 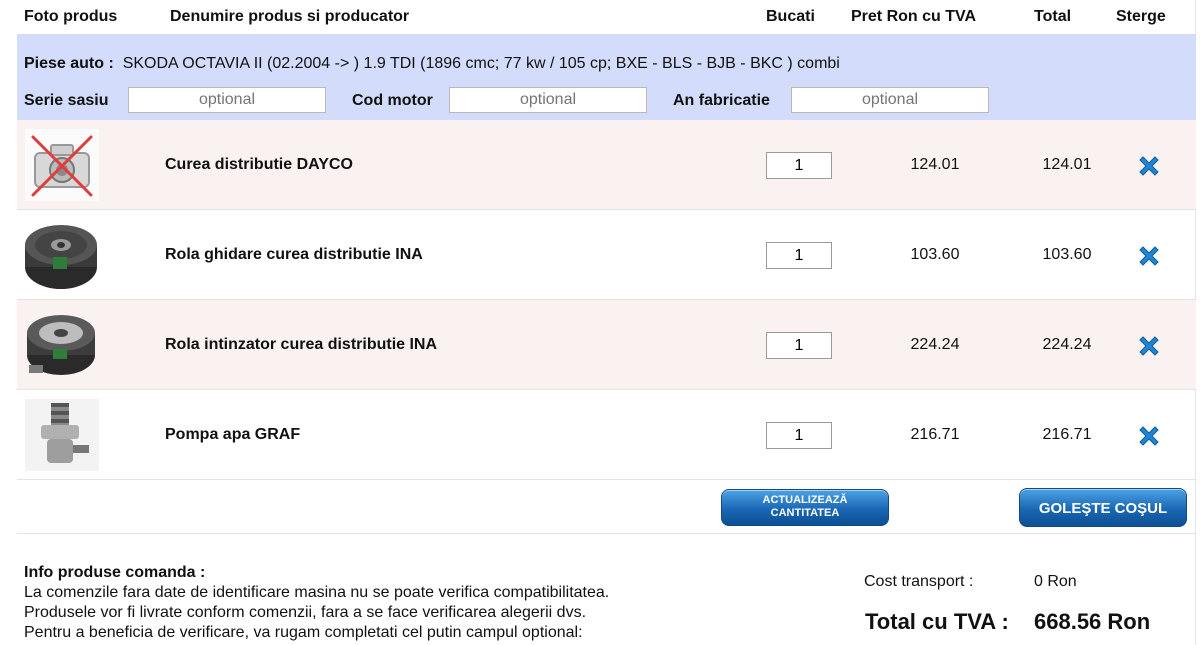 What do you see at coordinates (790, 16) in the screenshot?
I see `col-qty-header: Bucati` at bounding box center [790, 16].